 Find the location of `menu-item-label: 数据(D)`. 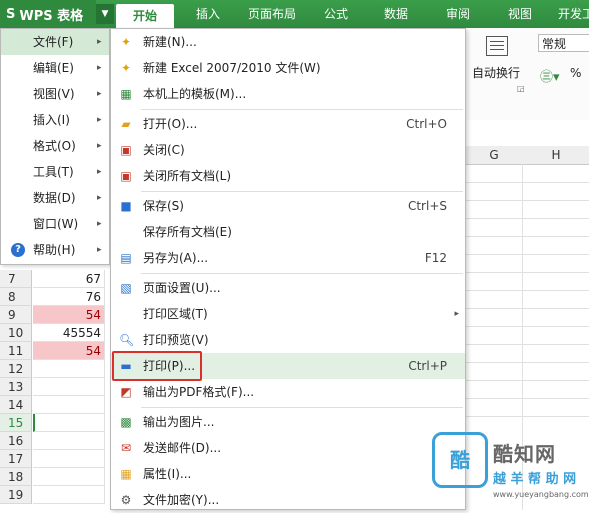

menu-item-label: 数据(D) is located at coordinates (54, 198).